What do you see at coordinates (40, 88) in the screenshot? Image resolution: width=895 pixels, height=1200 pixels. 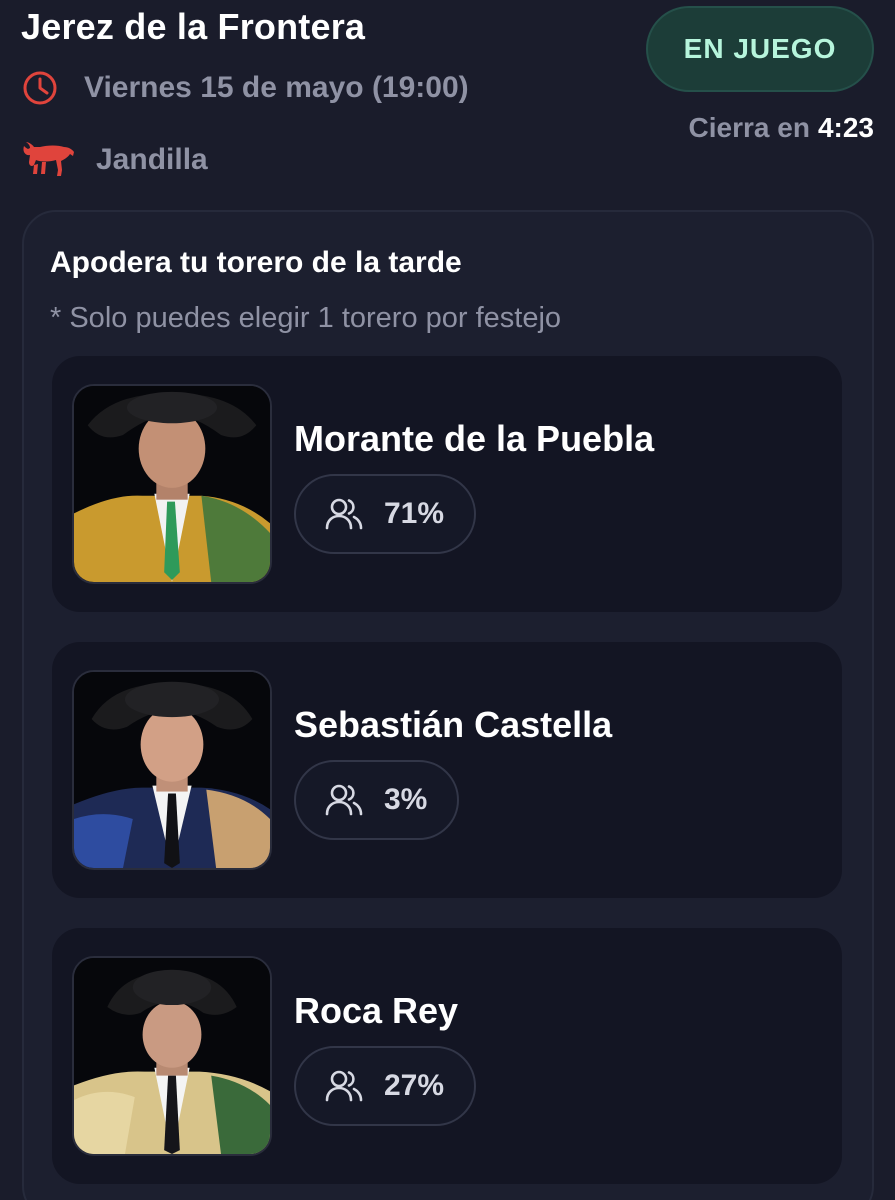 I see `clock-icon` at bounding box center [40, 88].